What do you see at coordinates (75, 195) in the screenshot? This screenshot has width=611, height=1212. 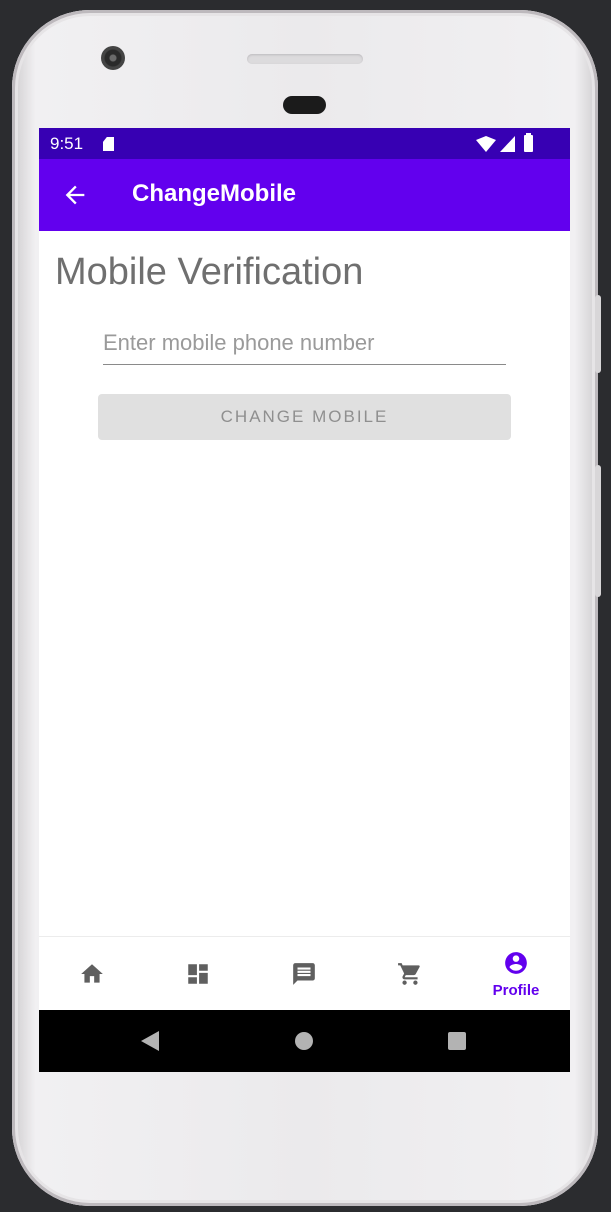 I see `back-arrow-icon` at bounding box center [75, 195].